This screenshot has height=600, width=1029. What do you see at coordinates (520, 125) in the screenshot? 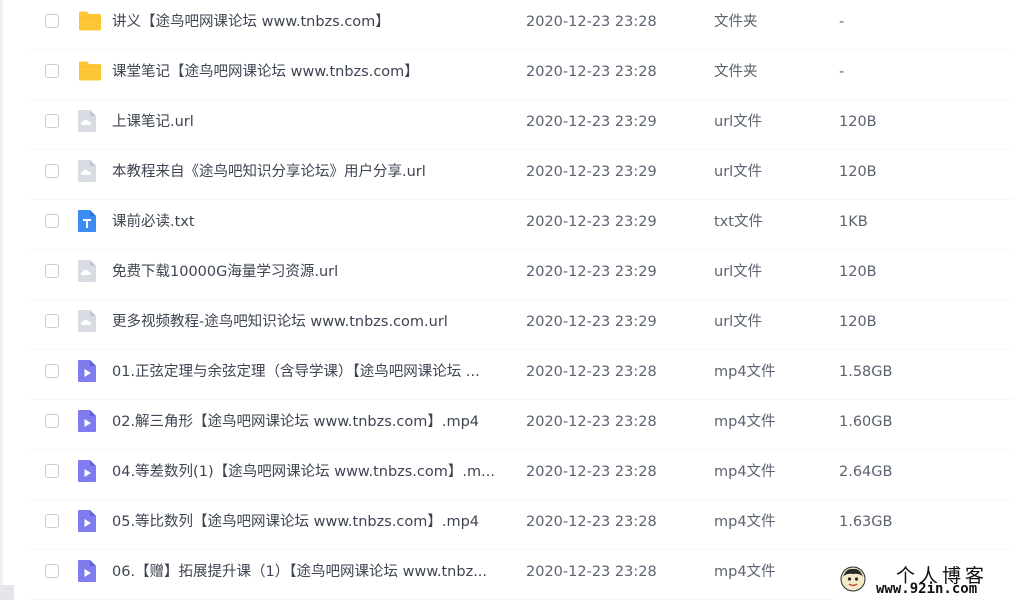
I see `file-row: 上课笔记.url 2020-12-23 23:29 url文件 120B` at bounding box center [520, 125].